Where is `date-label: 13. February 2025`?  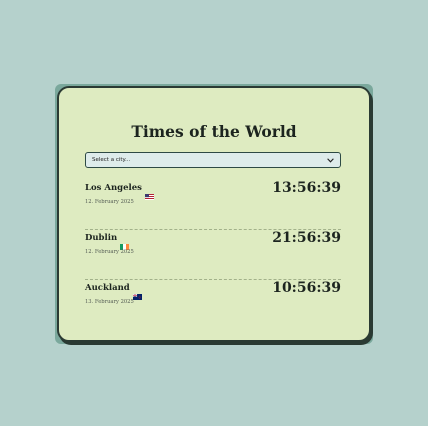 date-label: 13. February 2025 is located at coordinates (109, 302).